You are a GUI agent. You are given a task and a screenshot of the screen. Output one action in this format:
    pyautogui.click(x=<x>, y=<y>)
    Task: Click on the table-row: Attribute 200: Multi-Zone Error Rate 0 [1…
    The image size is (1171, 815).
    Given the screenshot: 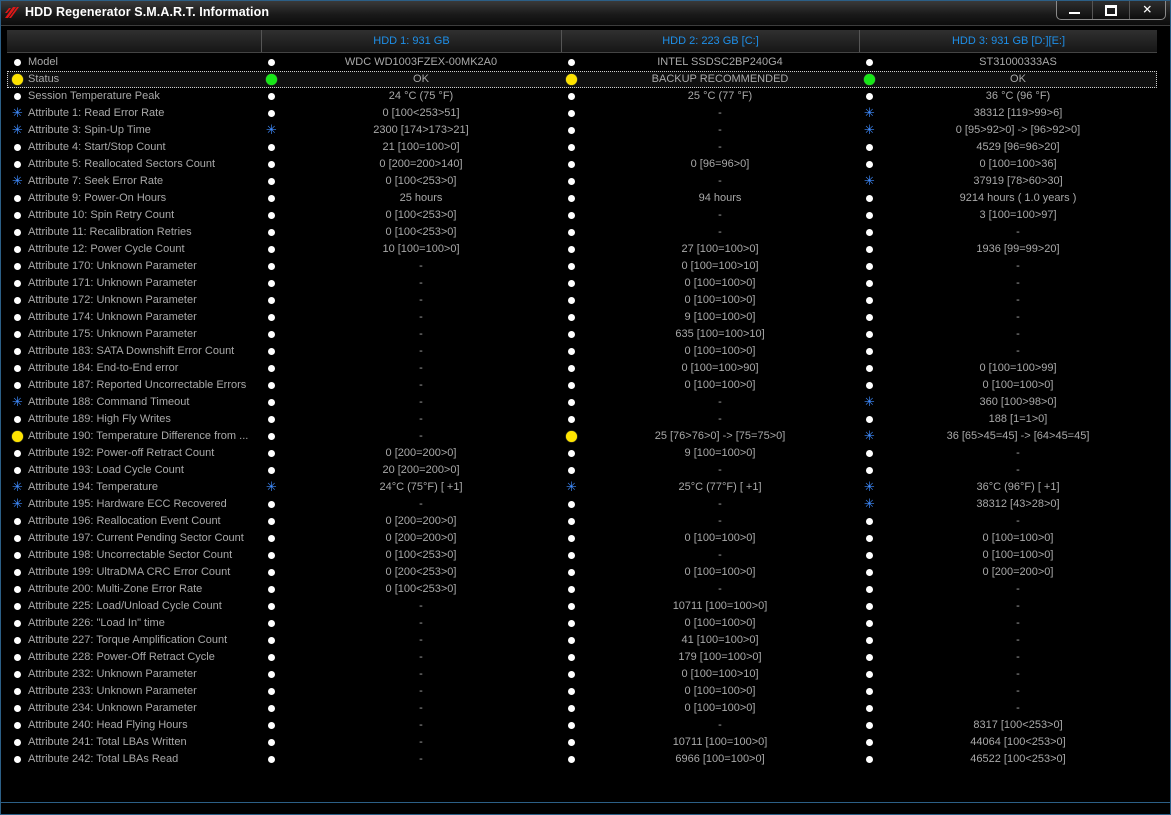 What is the action you would take?
    pyautogui.click(x=582, y=589)
    